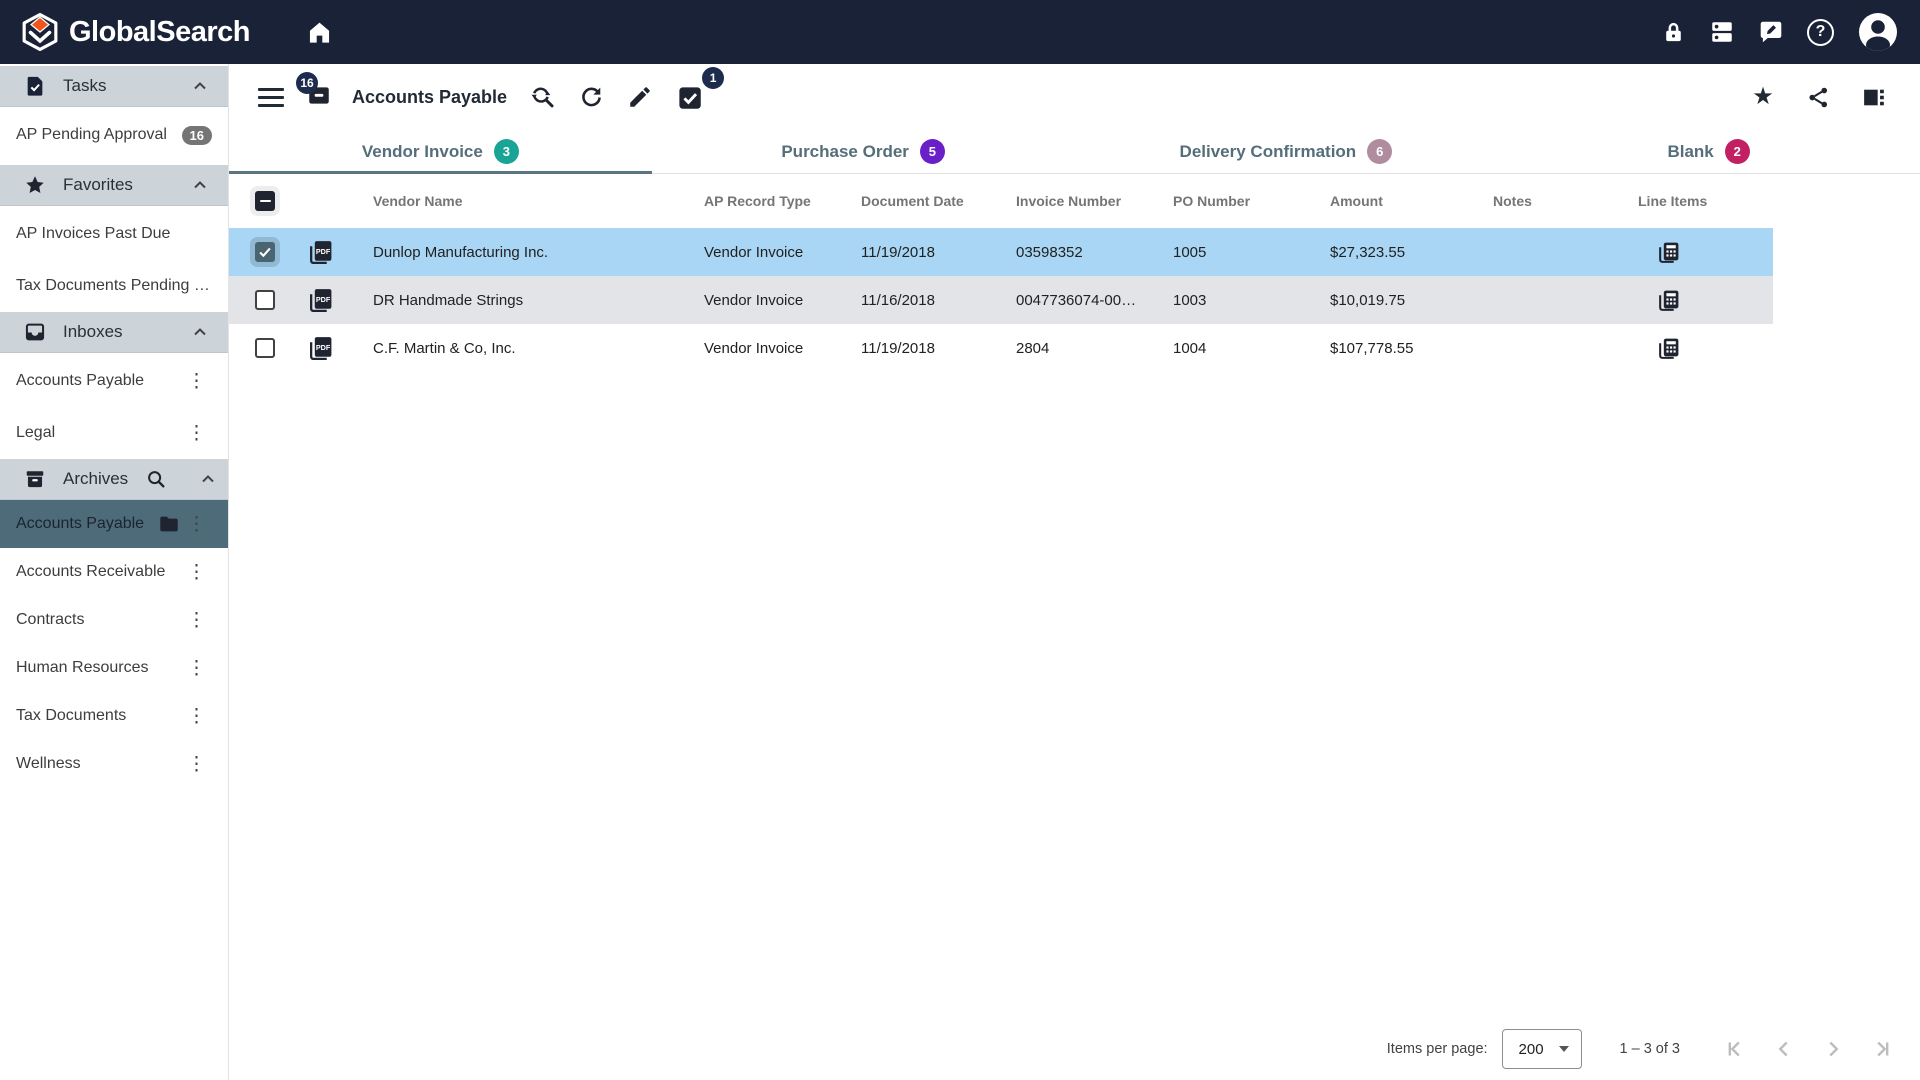 This screenshot has height=1080, width=1920. Describe the element at coordinates (1368, 300) in the screenshot. I see `cell-amount: $10,019.75` at that location.